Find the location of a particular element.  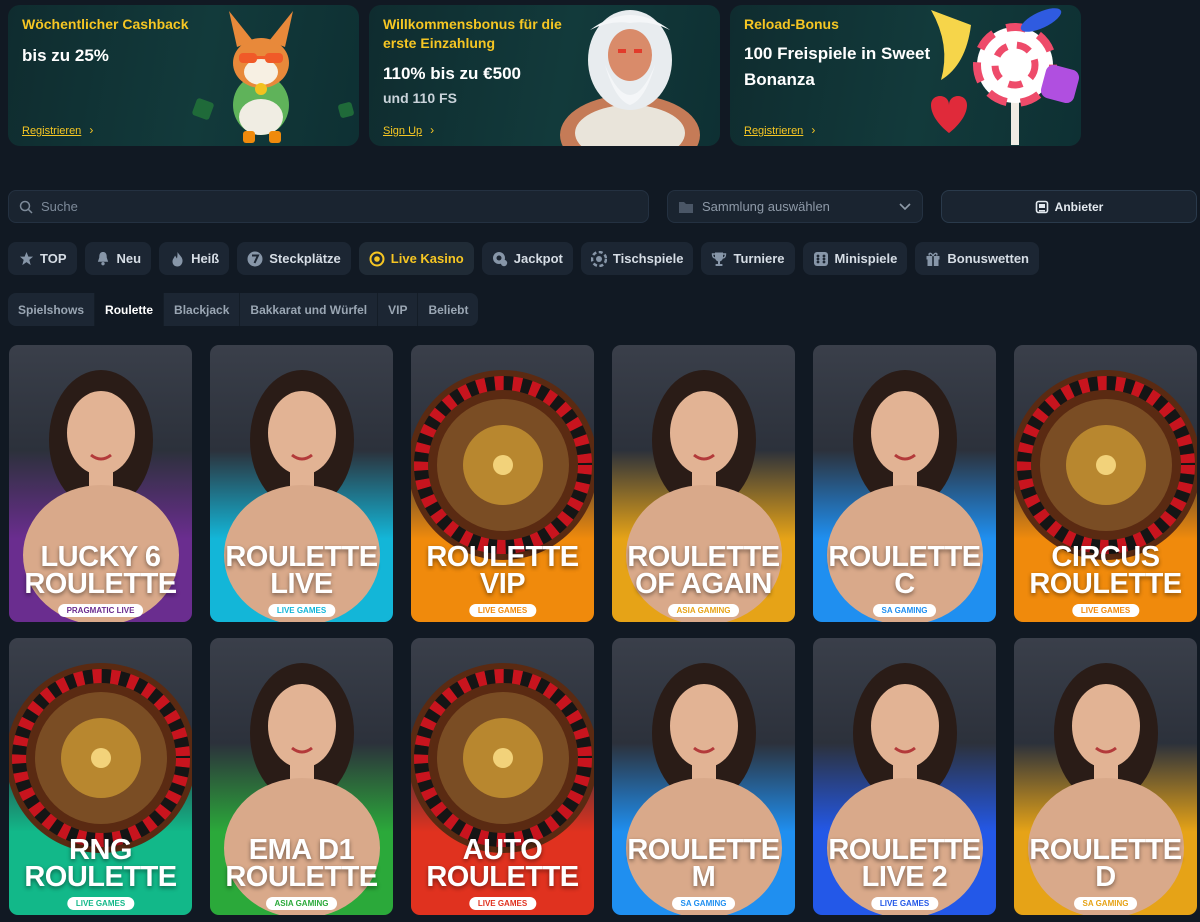

gift-icon is located at coordinates (933, 259).